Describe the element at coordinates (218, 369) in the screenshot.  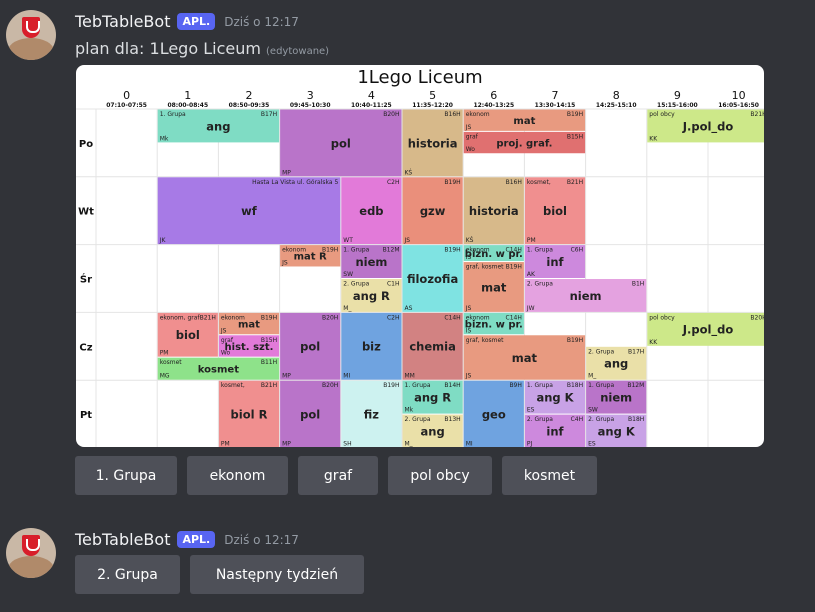
I see `lesson-name: kosmet` at that location.